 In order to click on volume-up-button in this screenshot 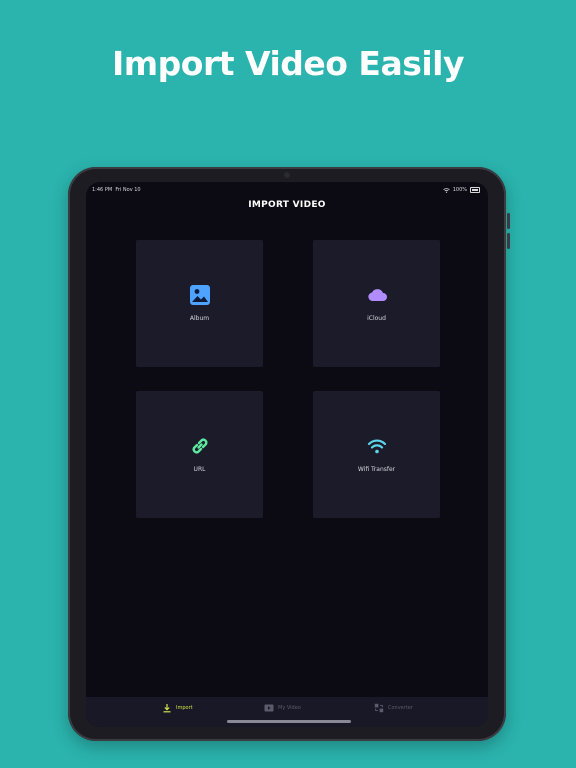, I will do `click(508, 221)`.